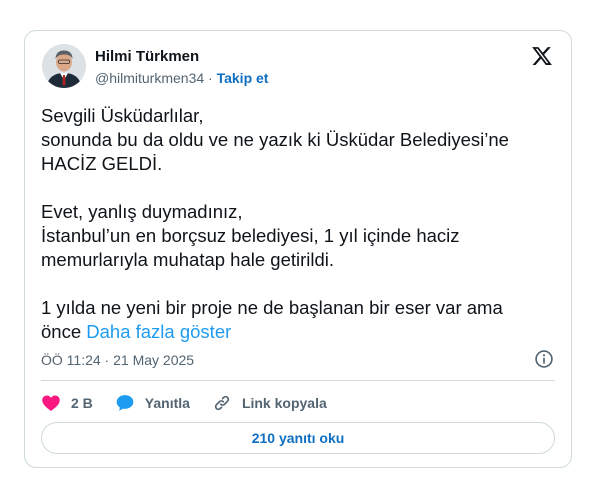  I want to click on reply-button: Yanıtla, so click(152, 403).